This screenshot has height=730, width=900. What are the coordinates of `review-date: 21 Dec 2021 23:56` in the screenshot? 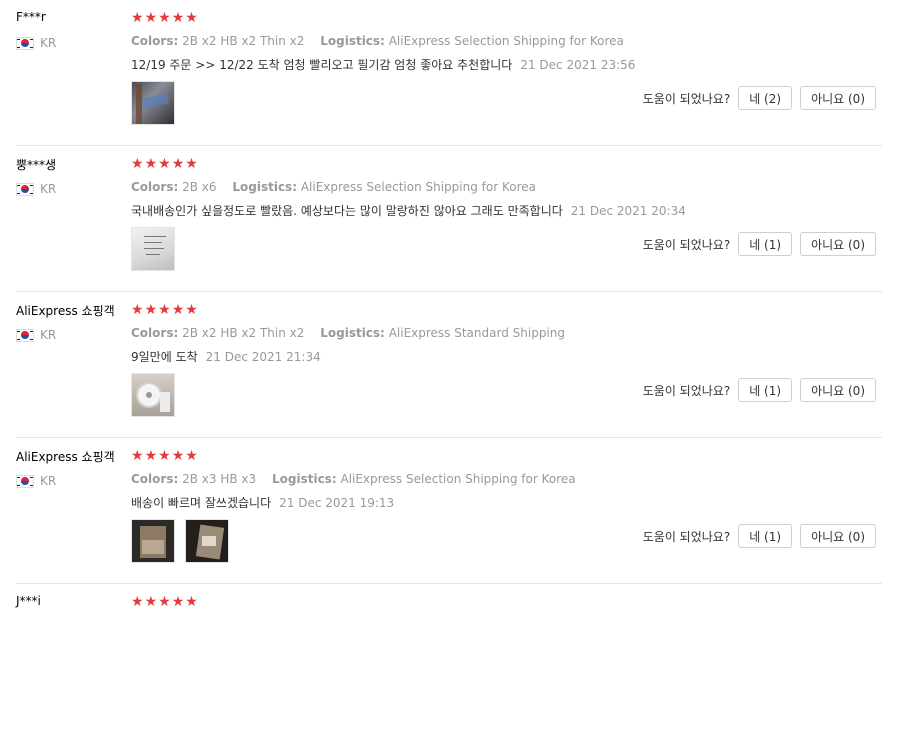 It's located at (578, 65).